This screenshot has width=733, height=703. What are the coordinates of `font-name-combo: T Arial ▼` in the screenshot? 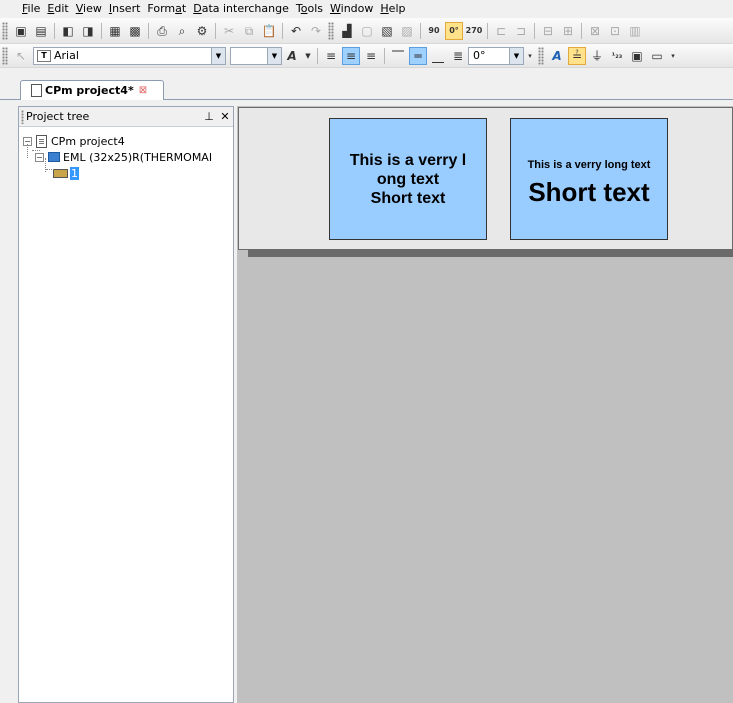 It's located at (129, 55).